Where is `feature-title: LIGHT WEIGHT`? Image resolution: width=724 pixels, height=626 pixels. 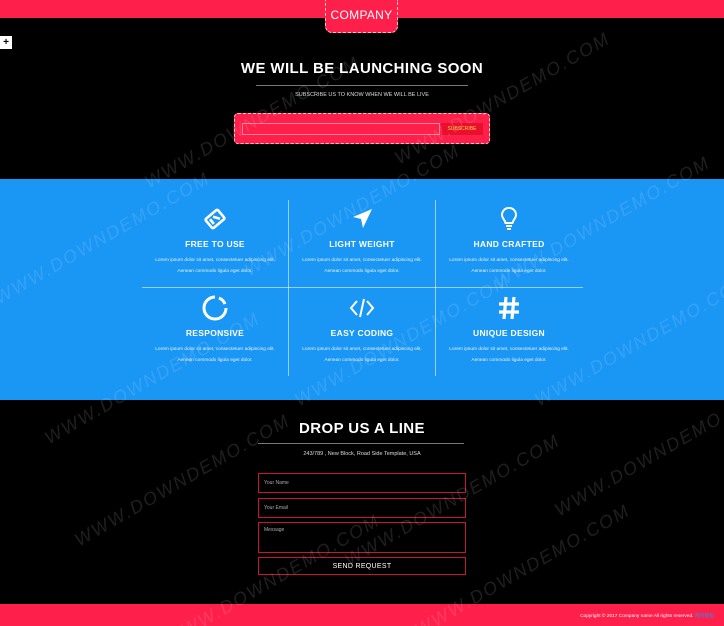
feature-title: LIGHT WEIGHT is located at coordinates (362, 244).